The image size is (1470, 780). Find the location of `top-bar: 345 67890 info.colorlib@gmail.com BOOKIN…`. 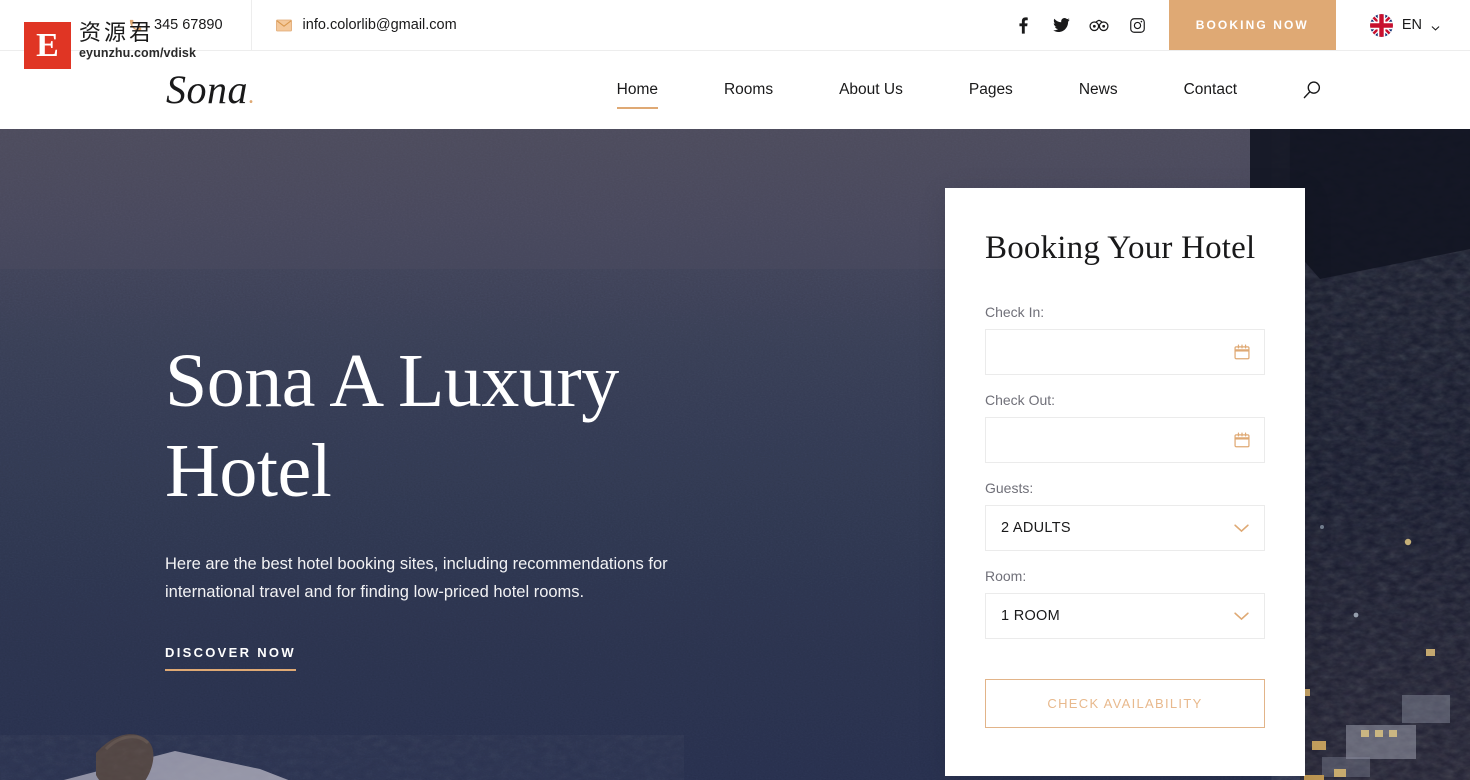

top-bar: 345 67890 info.colorlib@gmail.com BOOKIN… is located at coordinates (735, 25).